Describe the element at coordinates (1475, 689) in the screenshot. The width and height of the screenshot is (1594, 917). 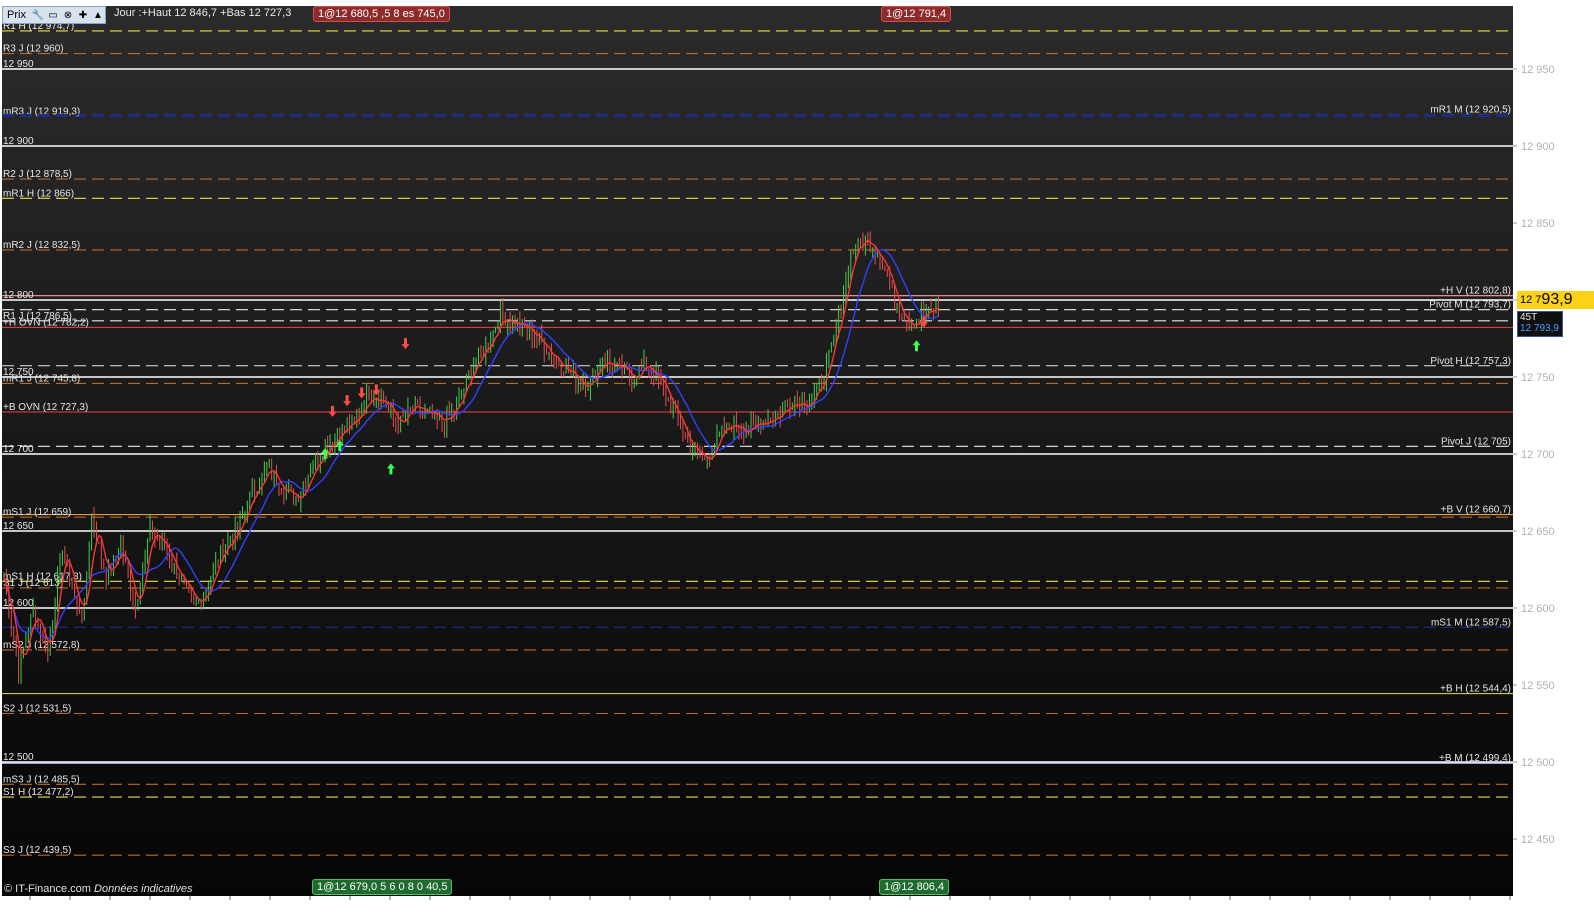
I see `level-label: +B H (12 544,4)` at that location.